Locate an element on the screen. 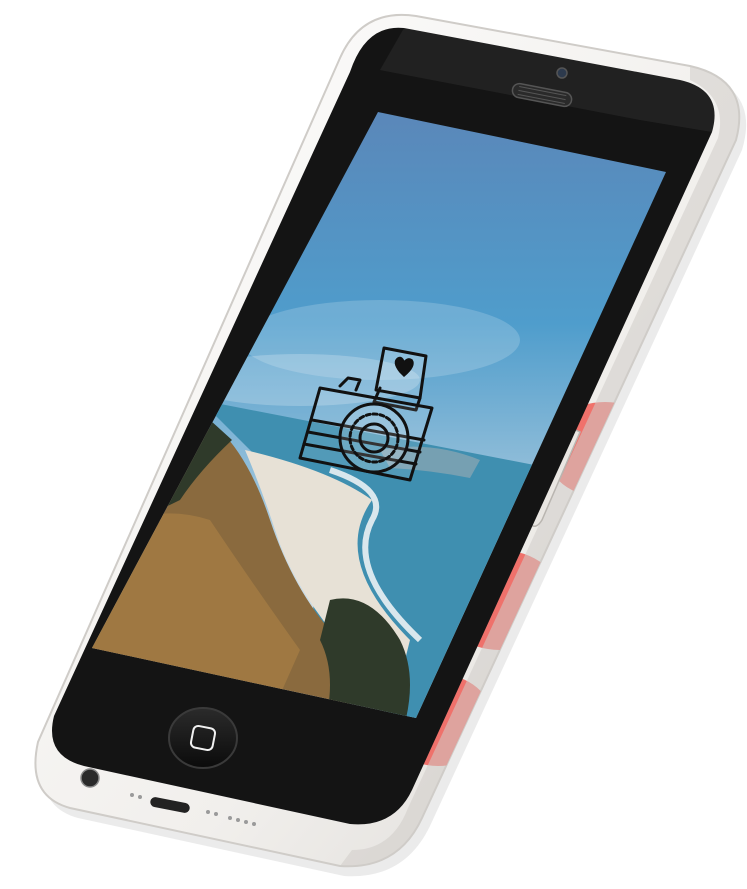 The height and width of the screenshot is (889, 747). front-camera-icon is located at coordinates (562, 73).